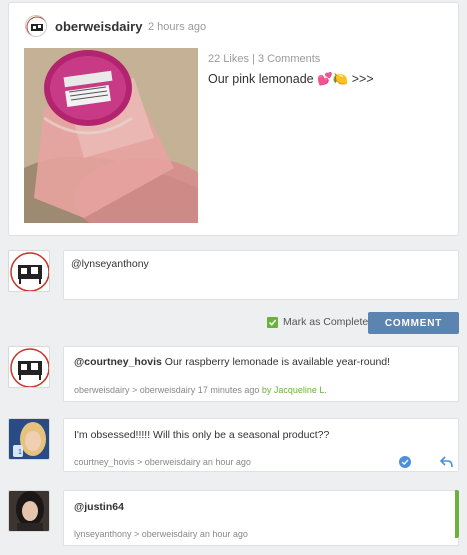 The image size is (467, 555). Describe the element at coordinates (294, 390) in the screenshot. I see `comment-staff: by Jacqueline L.` at that location.